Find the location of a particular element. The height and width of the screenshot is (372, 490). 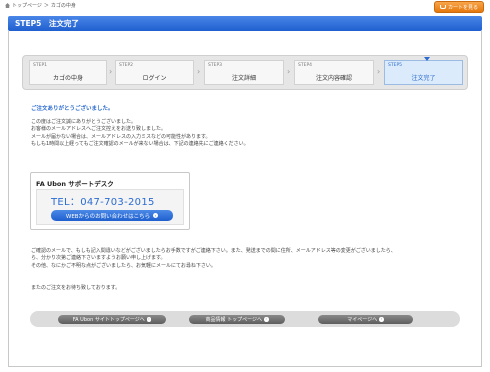

step-number: STEP4 is located at coordinates (305, 65).